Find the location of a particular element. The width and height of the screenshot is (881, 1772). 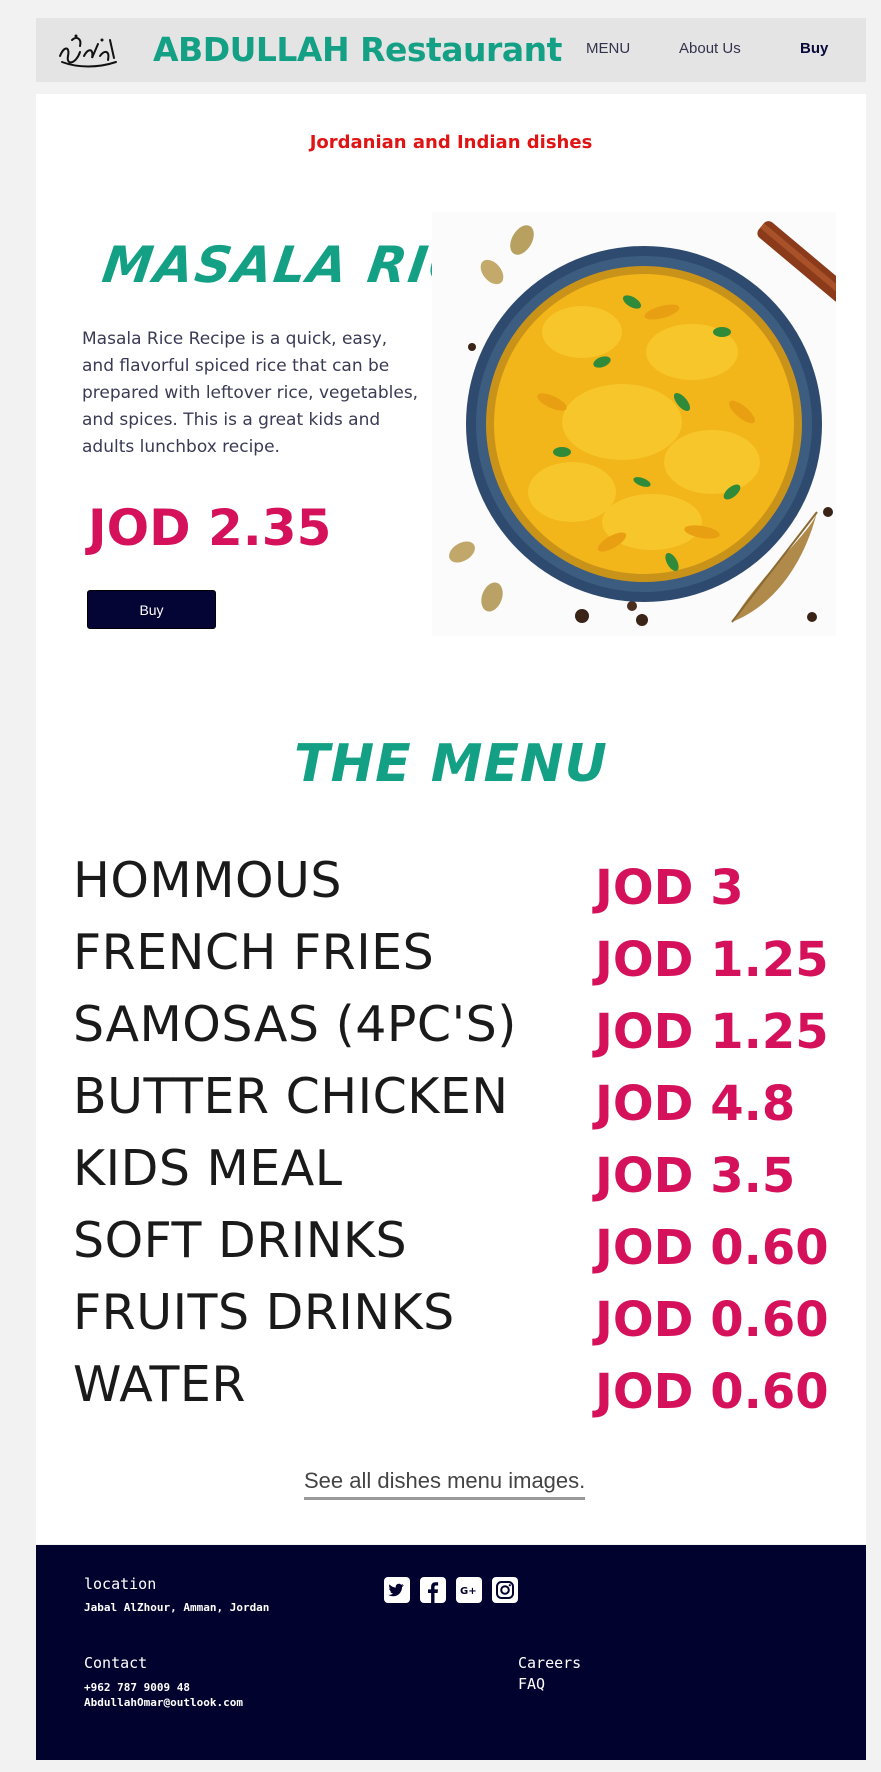

menu-item-price: JOD 3.5 is located at coordinates (695, 1176).